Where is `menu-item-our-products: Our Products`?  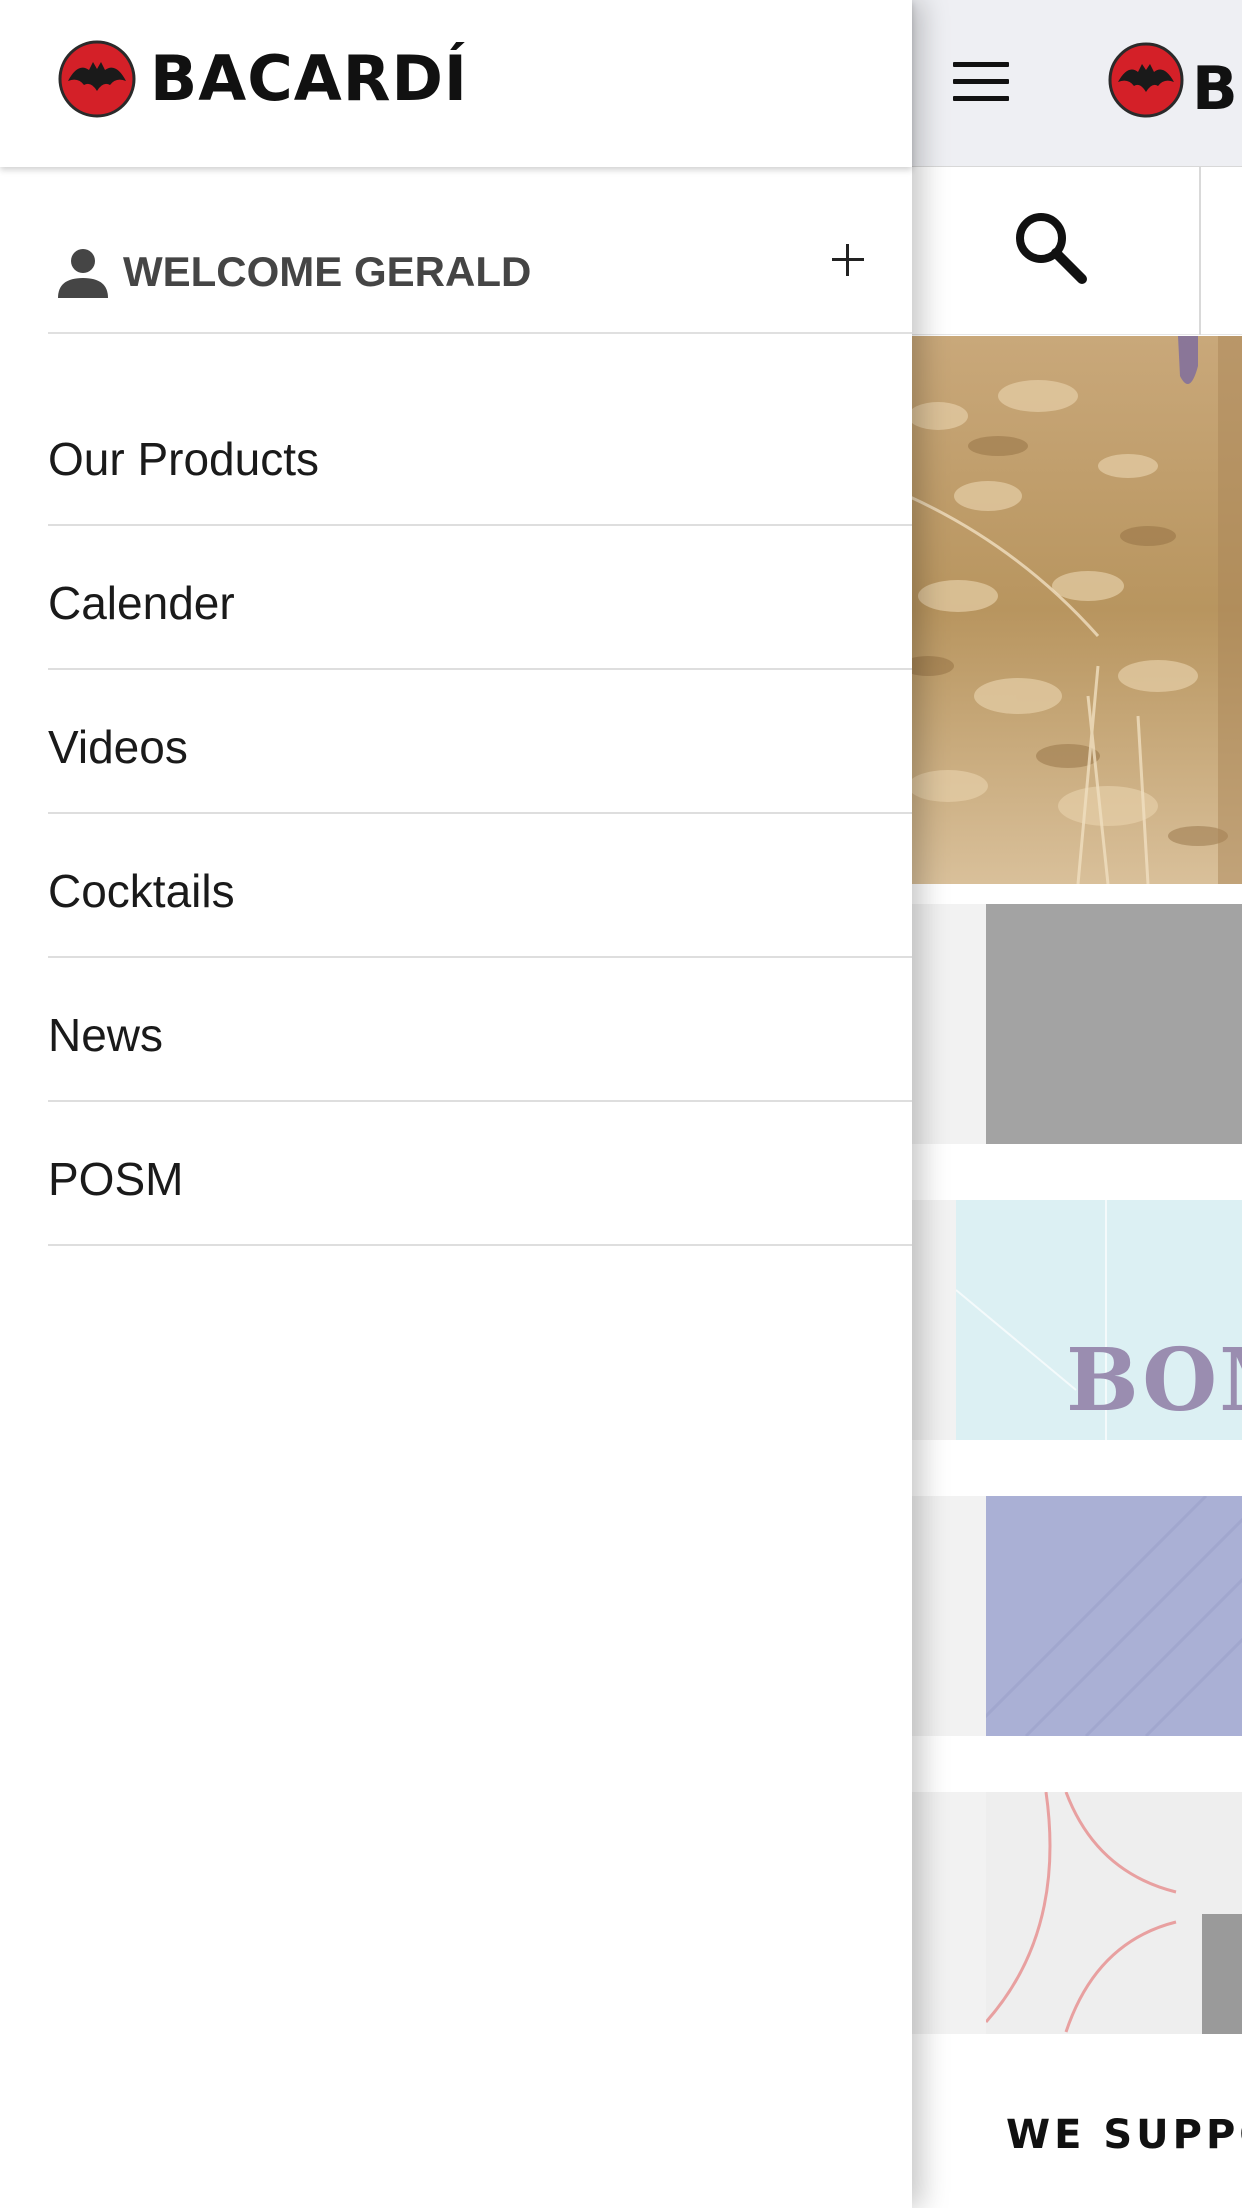 menu-item-our-products: Our Products is located at coordinates (480, 455).